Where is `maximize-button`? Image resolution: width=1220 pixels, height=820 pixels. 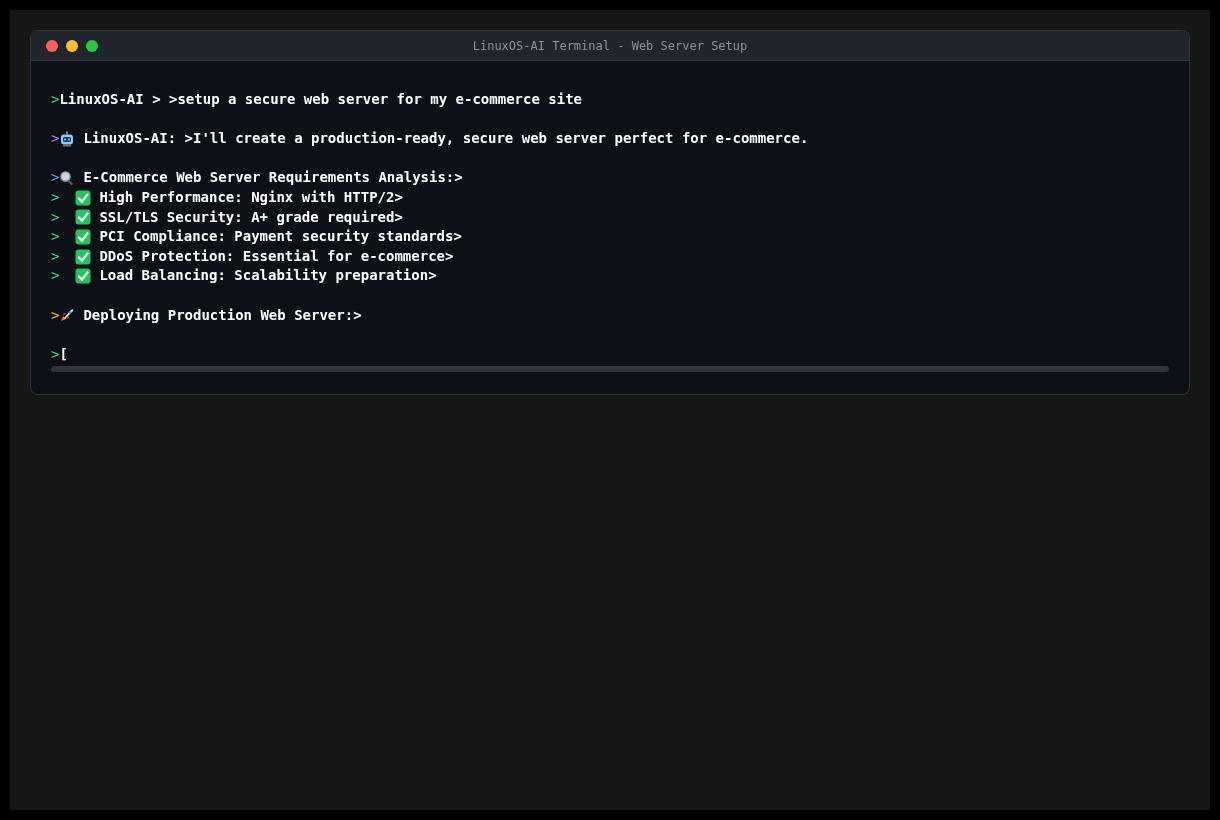
maximize-button is located at coordinates (92, 46).